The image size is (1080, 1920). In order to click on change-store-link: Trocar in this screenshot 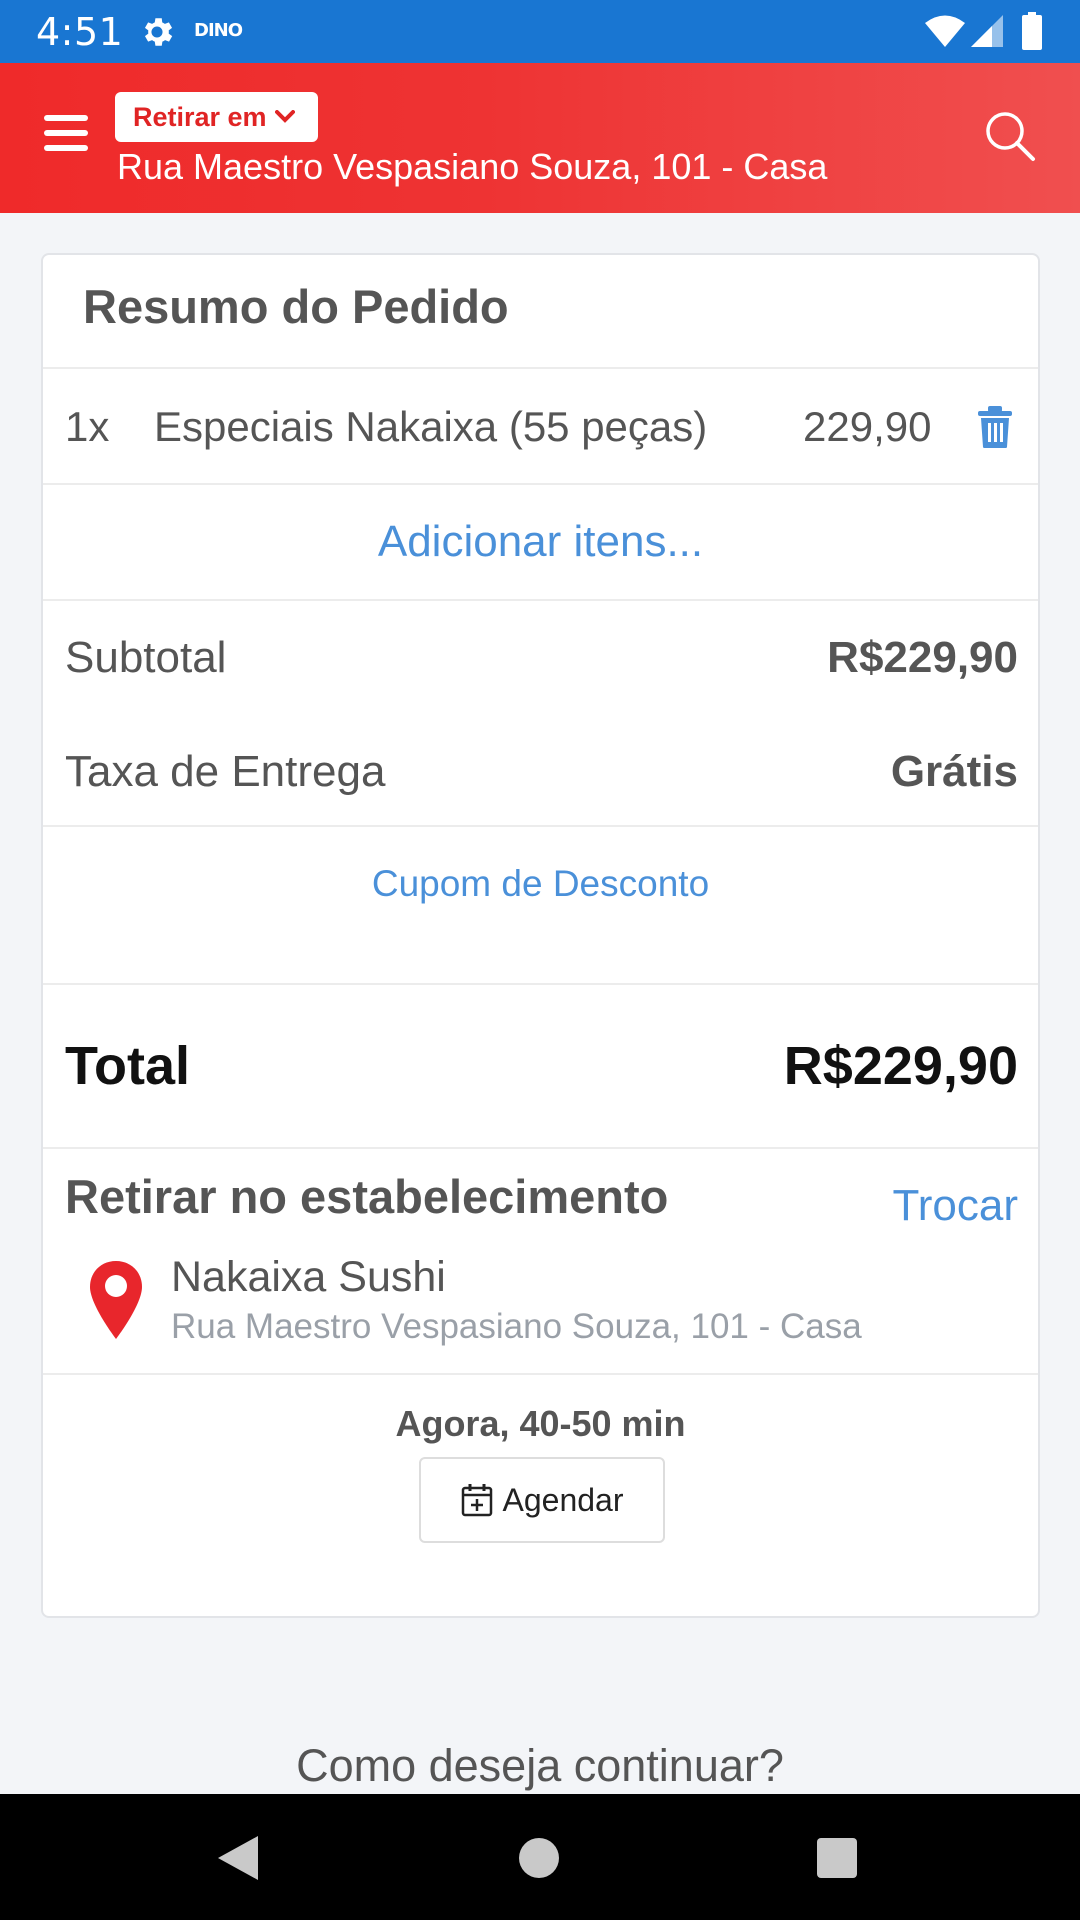, I will do `click(956, 1206)`.